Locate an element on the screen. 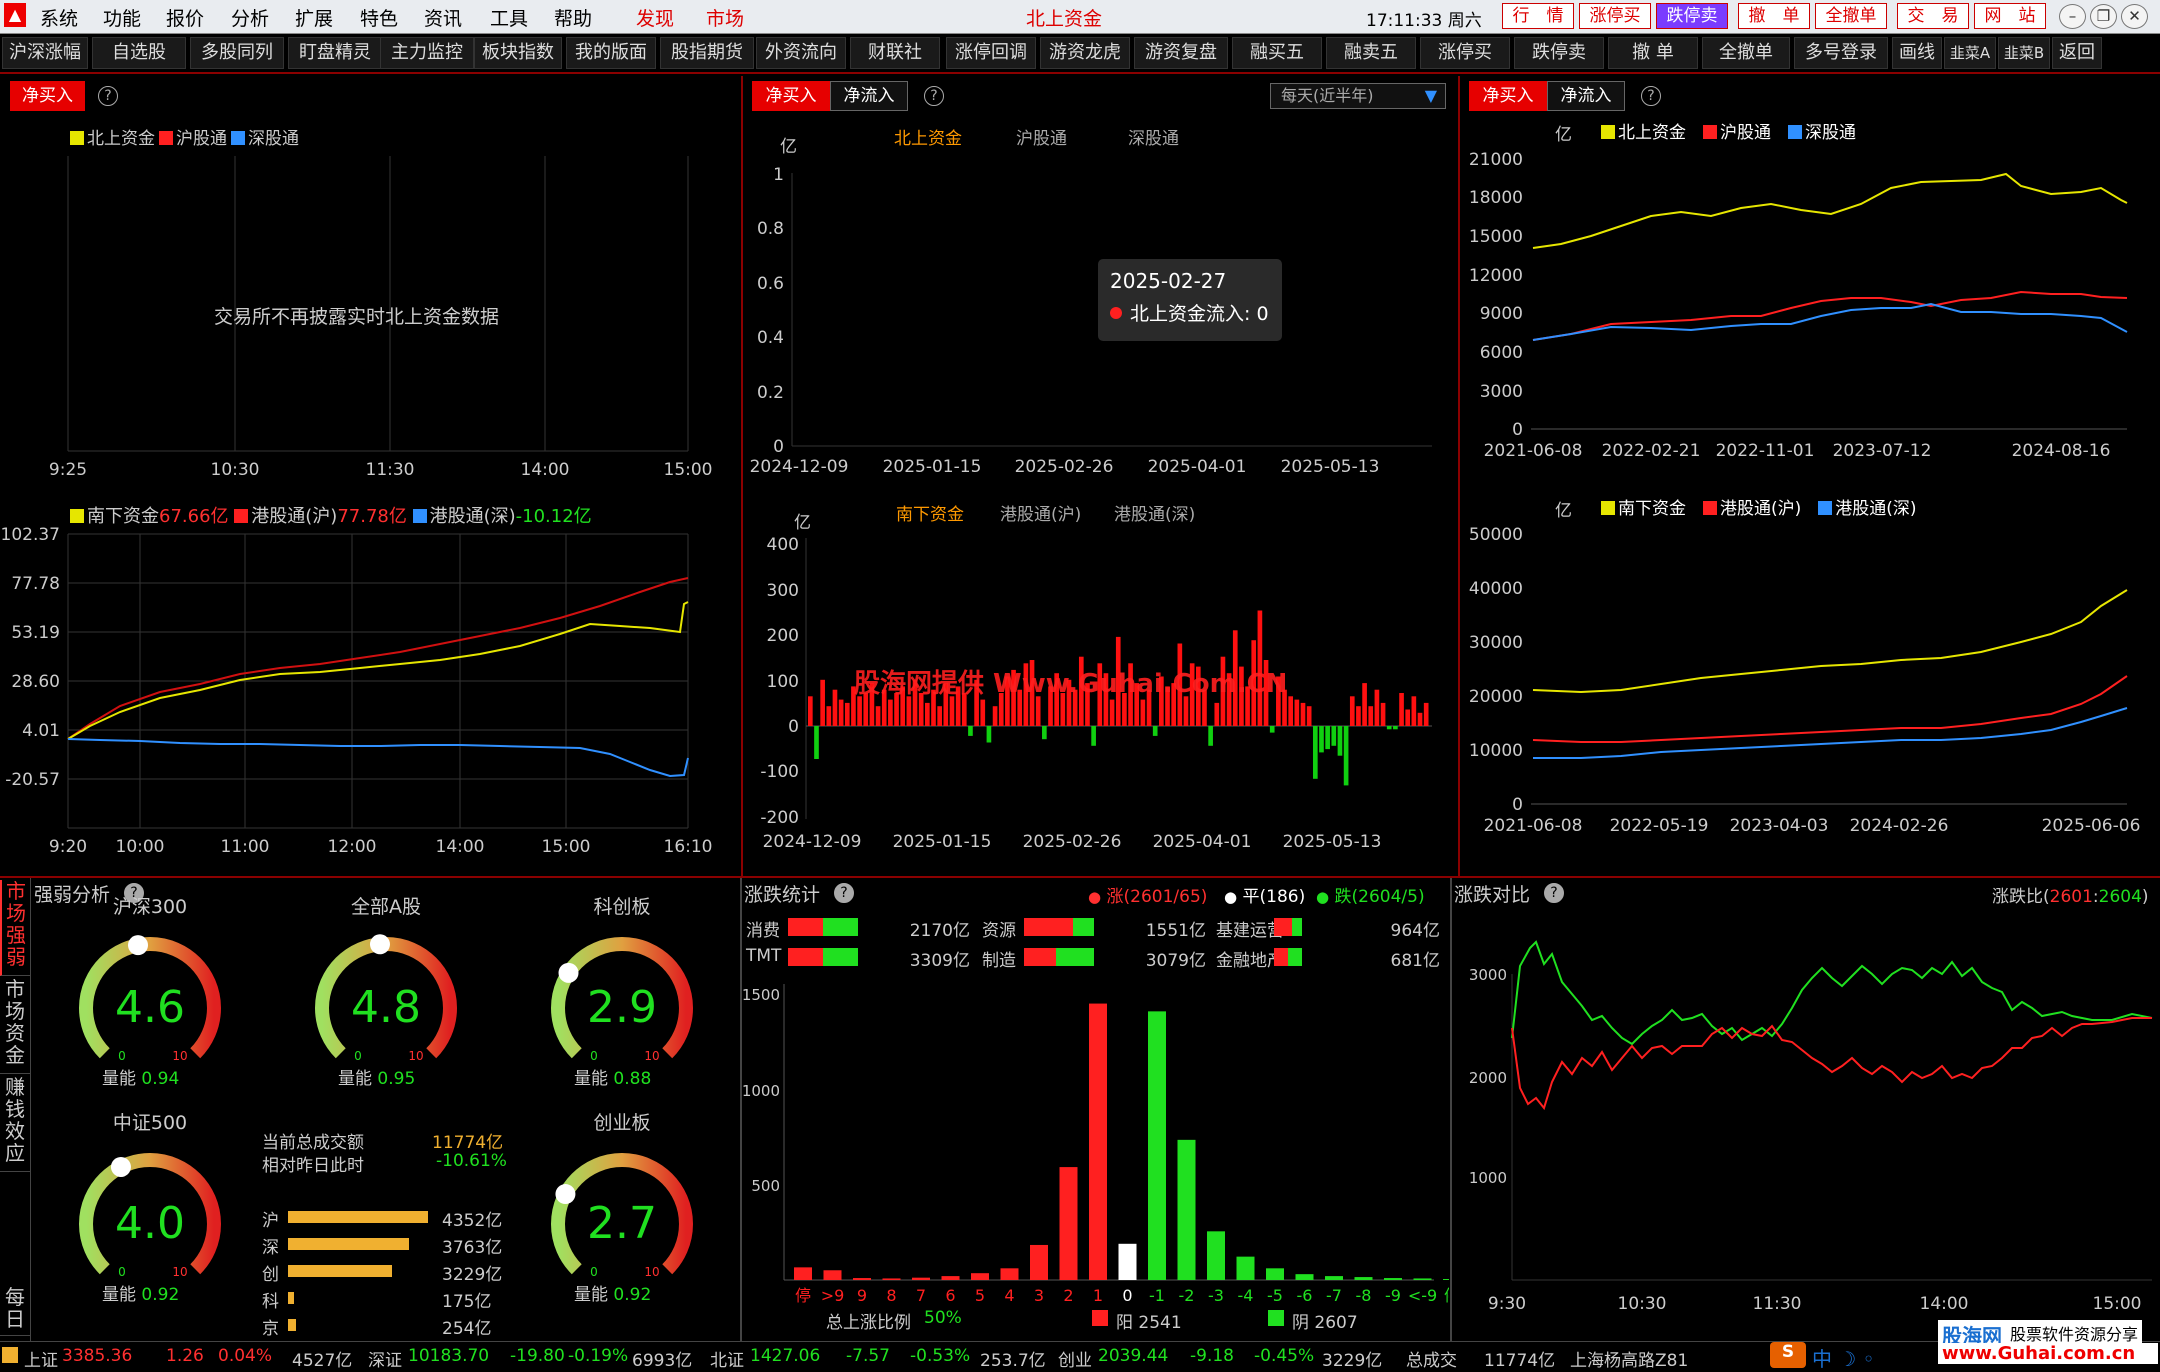 This screenshot has height=1372, width=2160. menu-system: 系统 is located at coordinates (59, 17).